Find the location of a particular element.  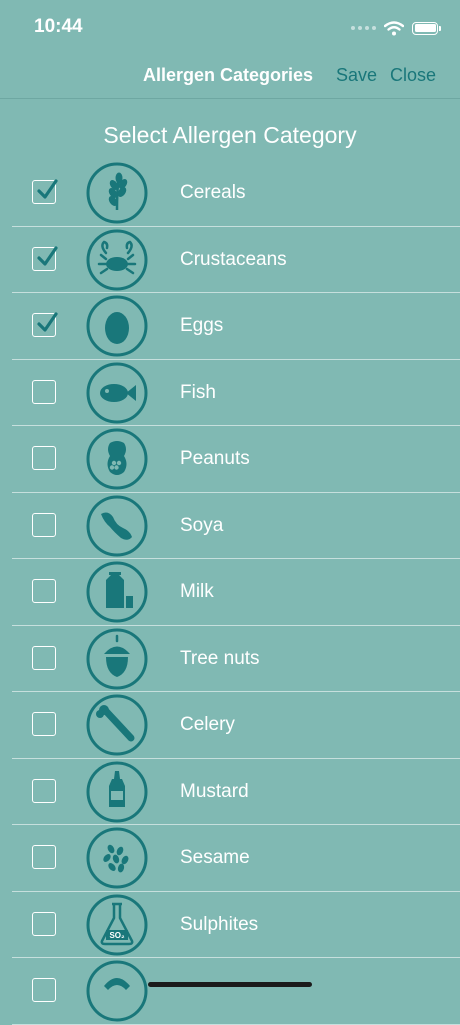

allergen-label: Eggs is located at coordinates (202, 325).